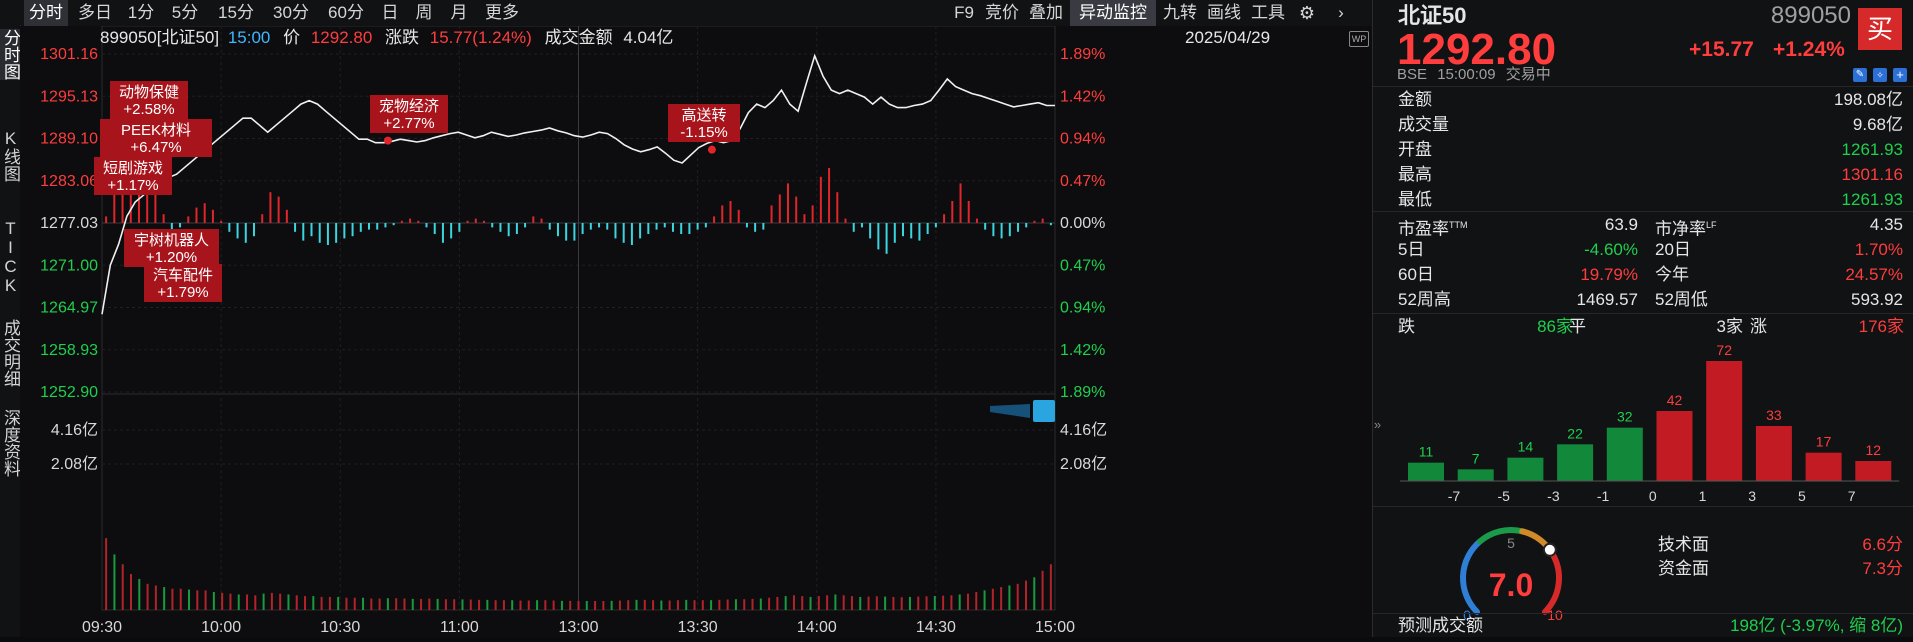 The height and width of the screenshot is (642, 1913). What do you see at coordinates (10, 155) in the screenshot?
I see `vtab-1: K线图` at bounding box center [10, 155].